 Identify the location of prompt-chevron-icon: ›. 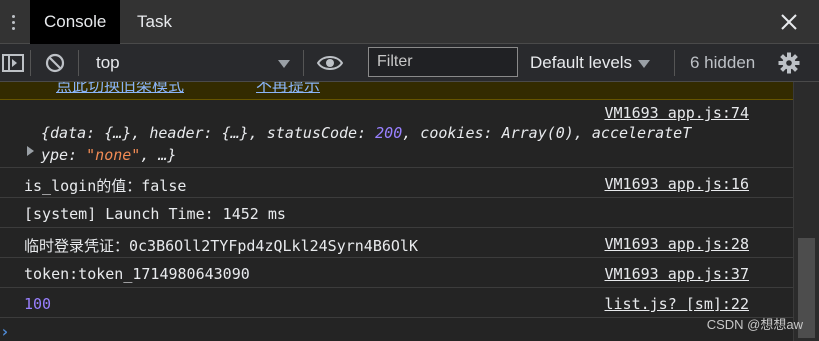
(5, 331).